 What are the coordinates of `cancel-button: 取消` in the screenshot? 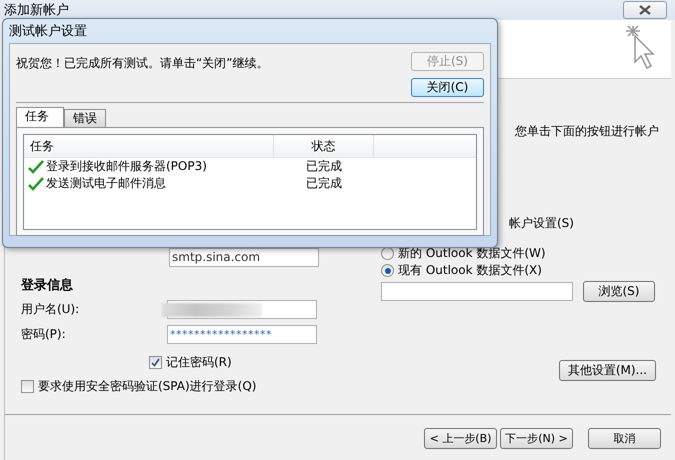 It's located at (624, 438).